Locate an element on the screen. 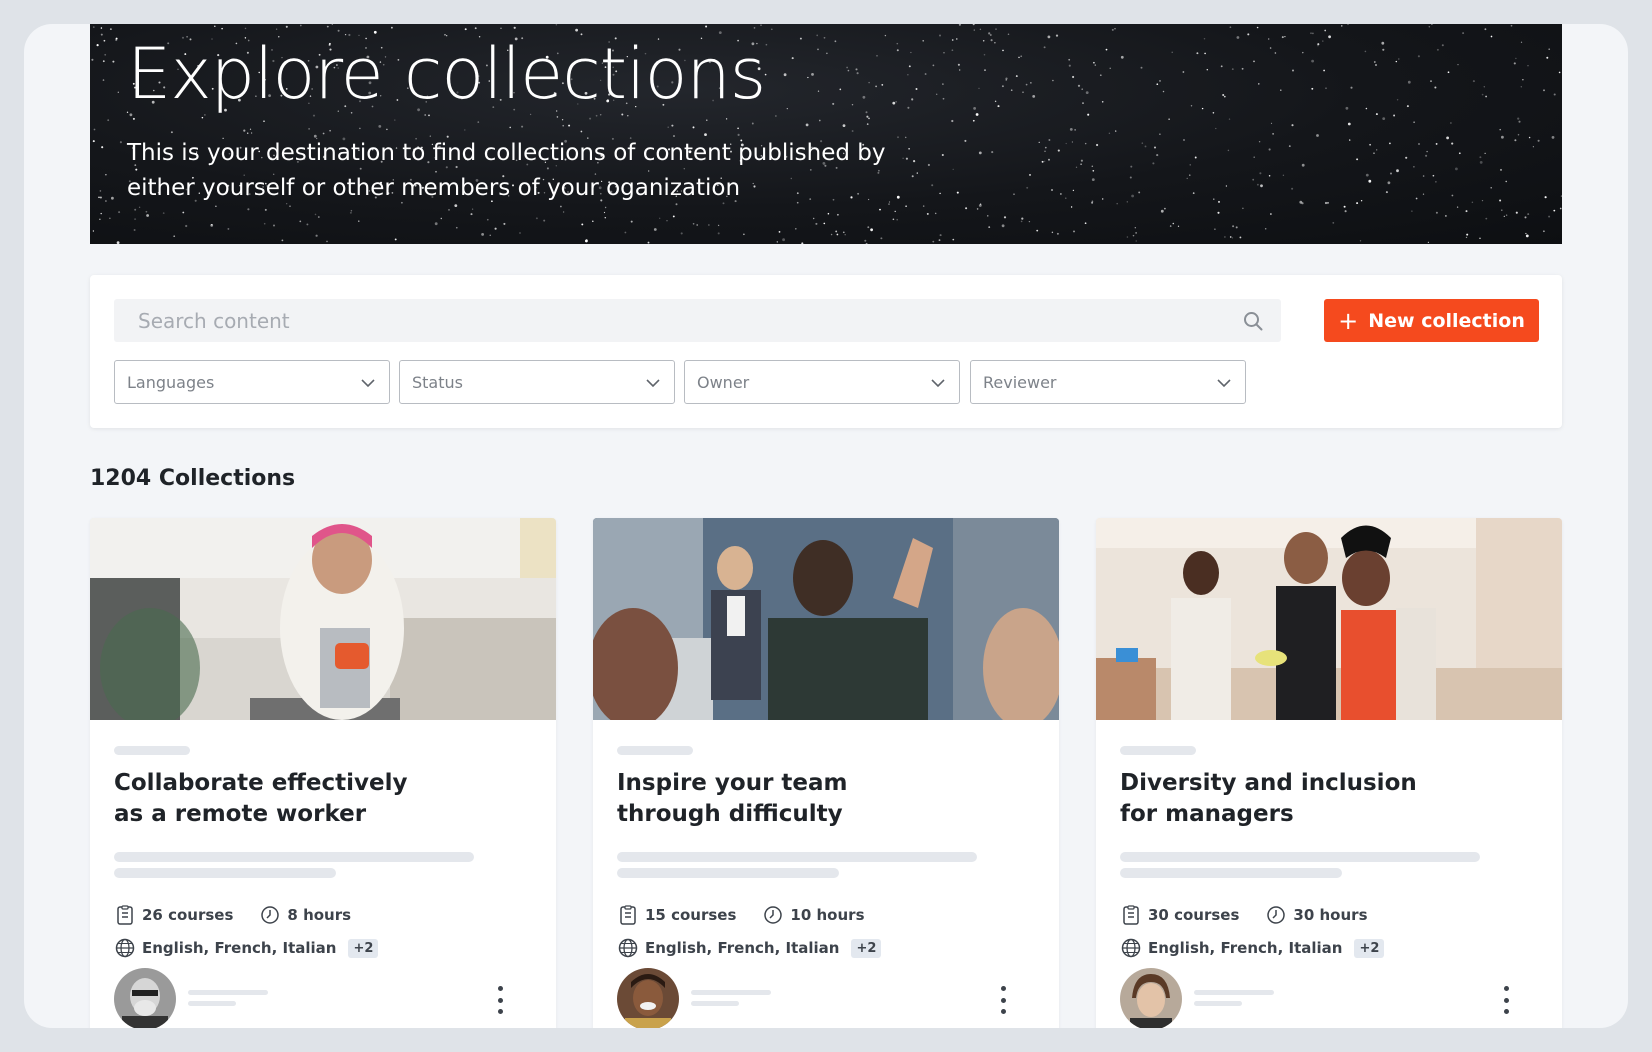  hours-count: 10 hours is located at coordinates (827, 915).